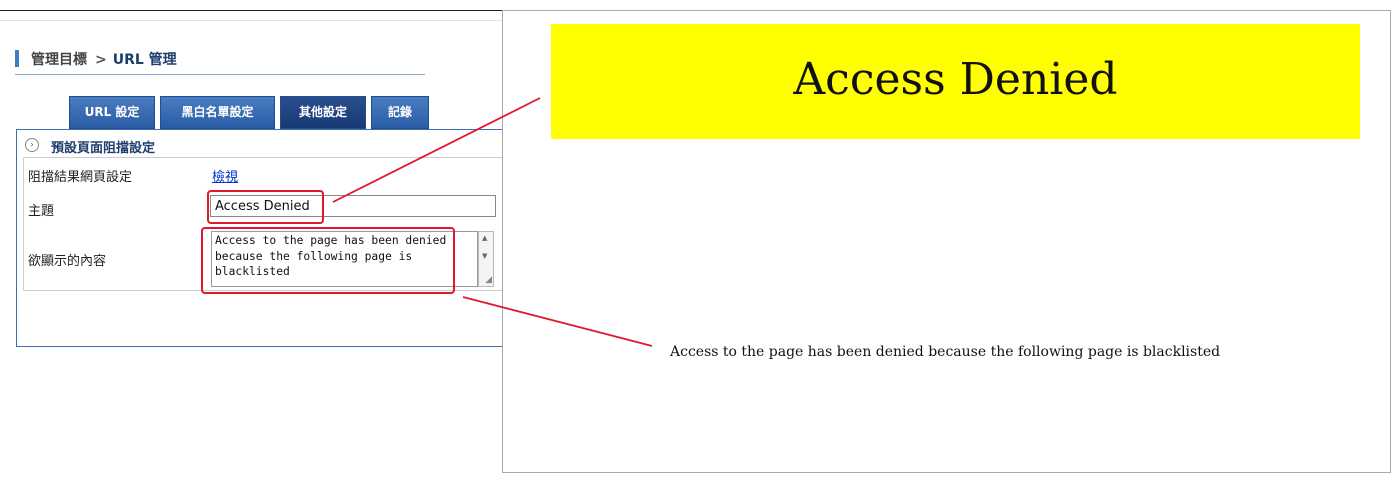 This screenshot has height=479, width=1395. Describe the element at coordinates (251, 10) in the screenshot. I see `top-border` at that location.